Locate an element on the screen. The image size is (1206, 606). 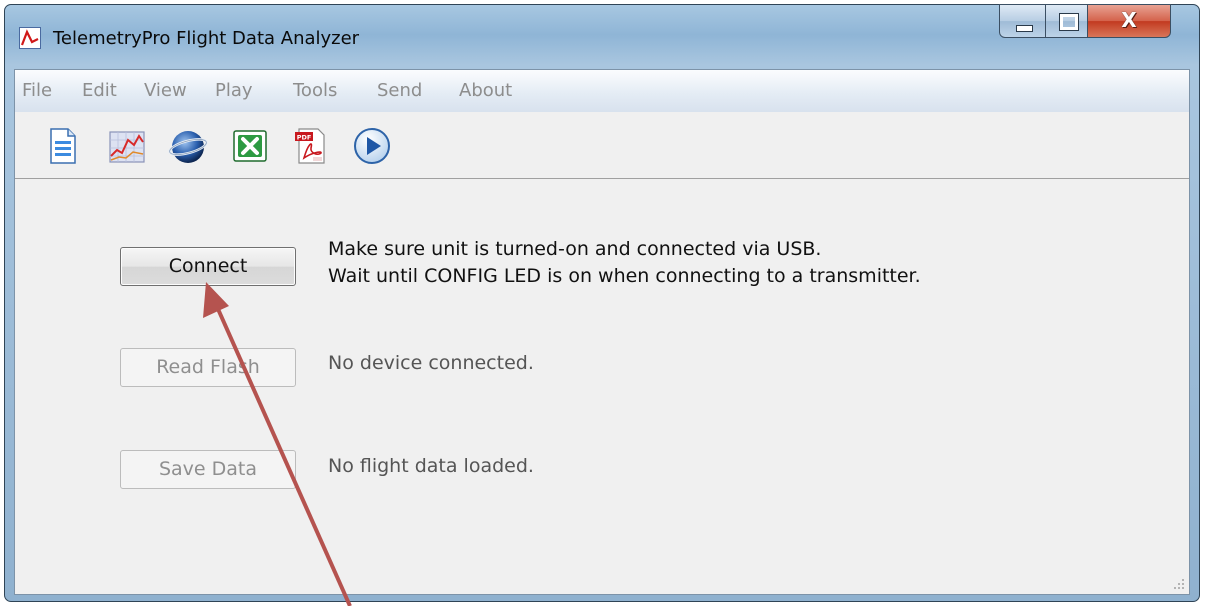
excel-icon is located at coordinates (250, 146).